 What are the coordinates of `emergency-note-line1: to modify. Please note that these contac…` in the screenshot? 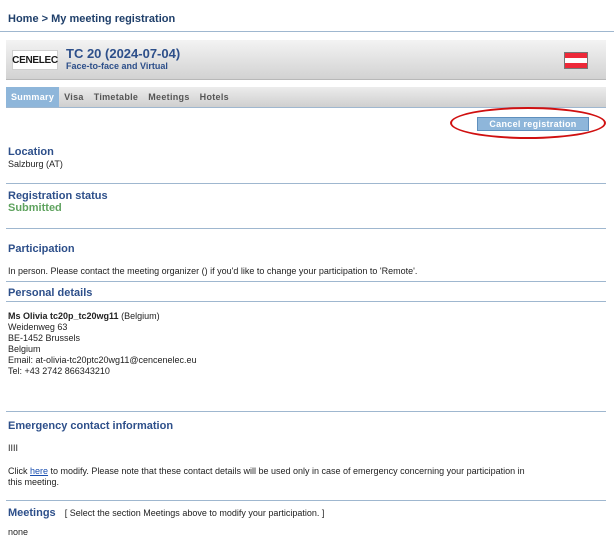 It's located at (287, 471).